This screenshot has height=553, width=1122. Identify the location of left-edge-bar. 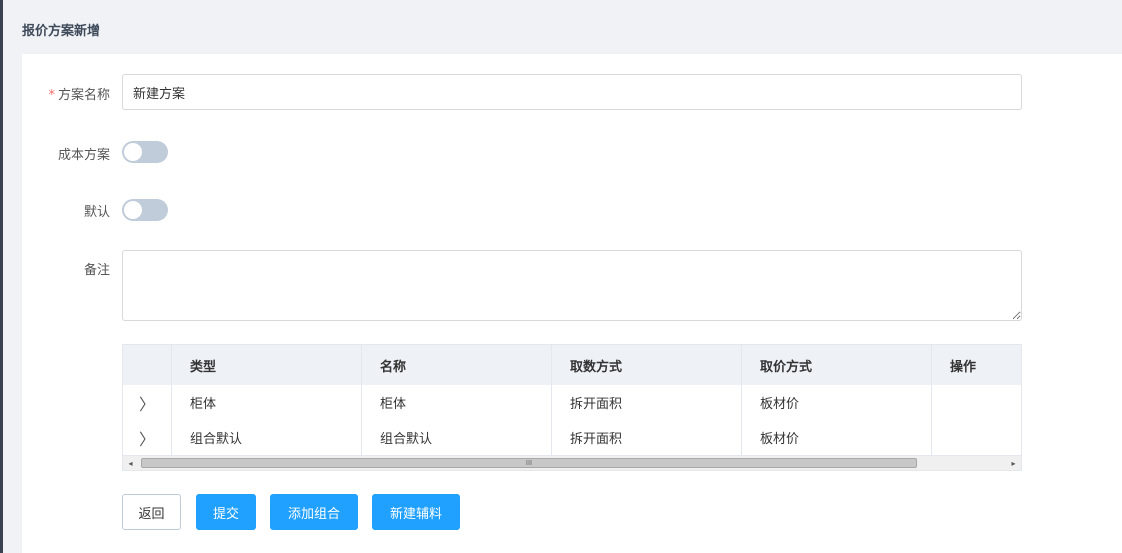
(1, 276).